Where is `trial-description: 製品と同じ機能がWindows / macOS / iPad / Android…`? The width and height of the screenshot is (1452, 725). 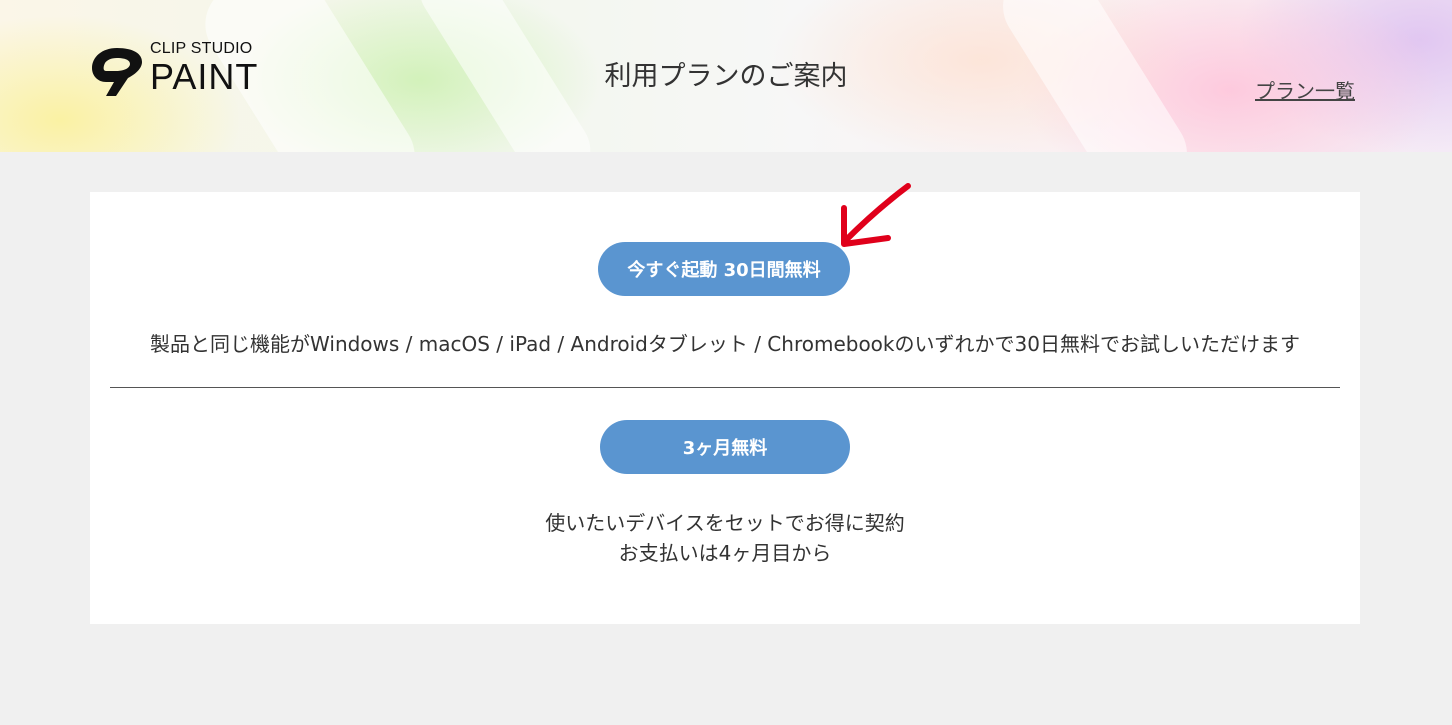
trial-description: 製品と同じ機能がWindows / macOS / iPad / Android… is located at coordinates (725, 344).